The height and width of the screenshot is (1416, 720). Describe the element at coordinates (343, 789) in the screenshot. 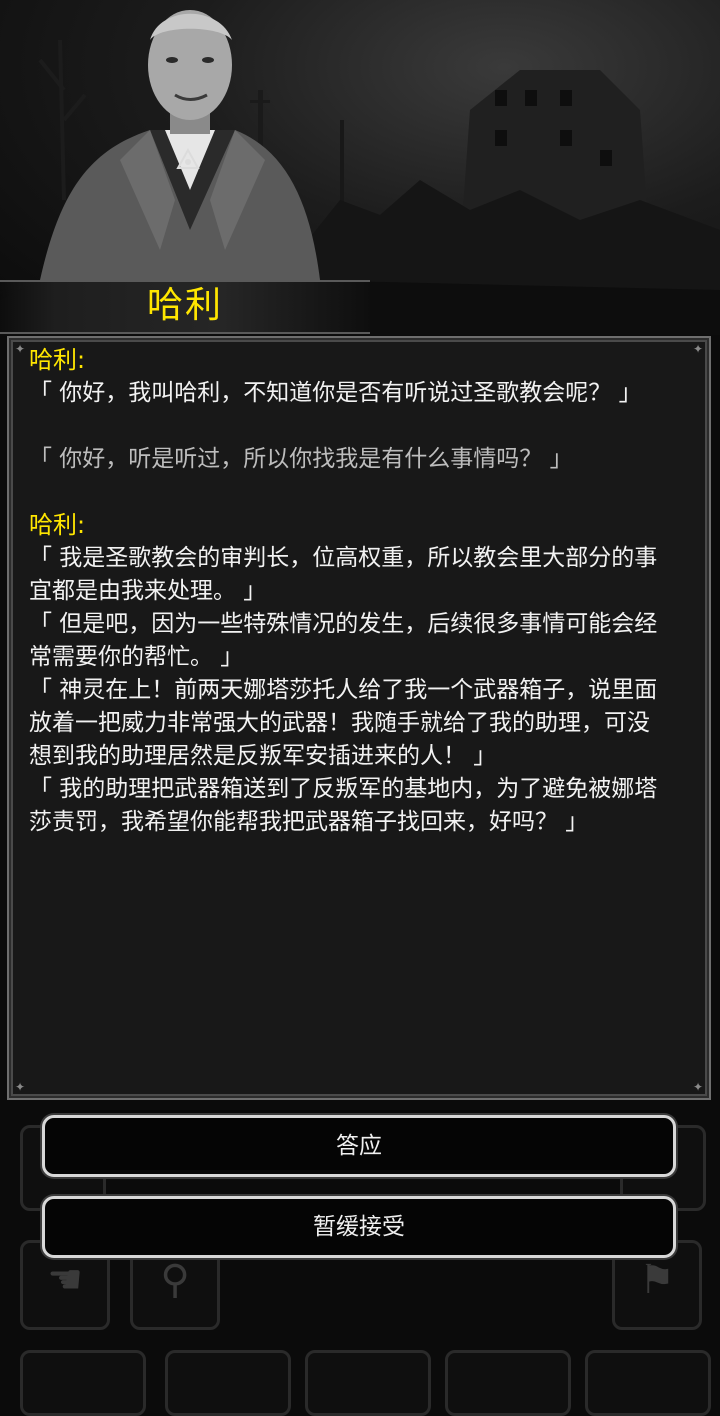

I see `dialog-line: 「 我的助理把武器箱送到了反叛军的基地内，为了避免被娜塔` at that location.